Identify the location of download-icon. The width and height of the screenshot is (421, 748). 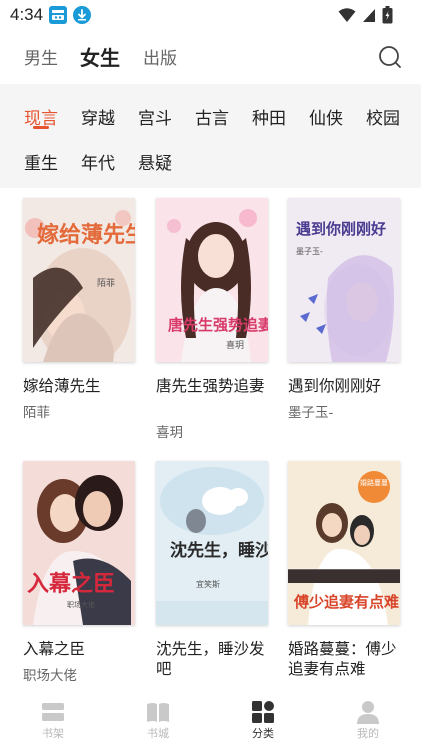
(82, 15).